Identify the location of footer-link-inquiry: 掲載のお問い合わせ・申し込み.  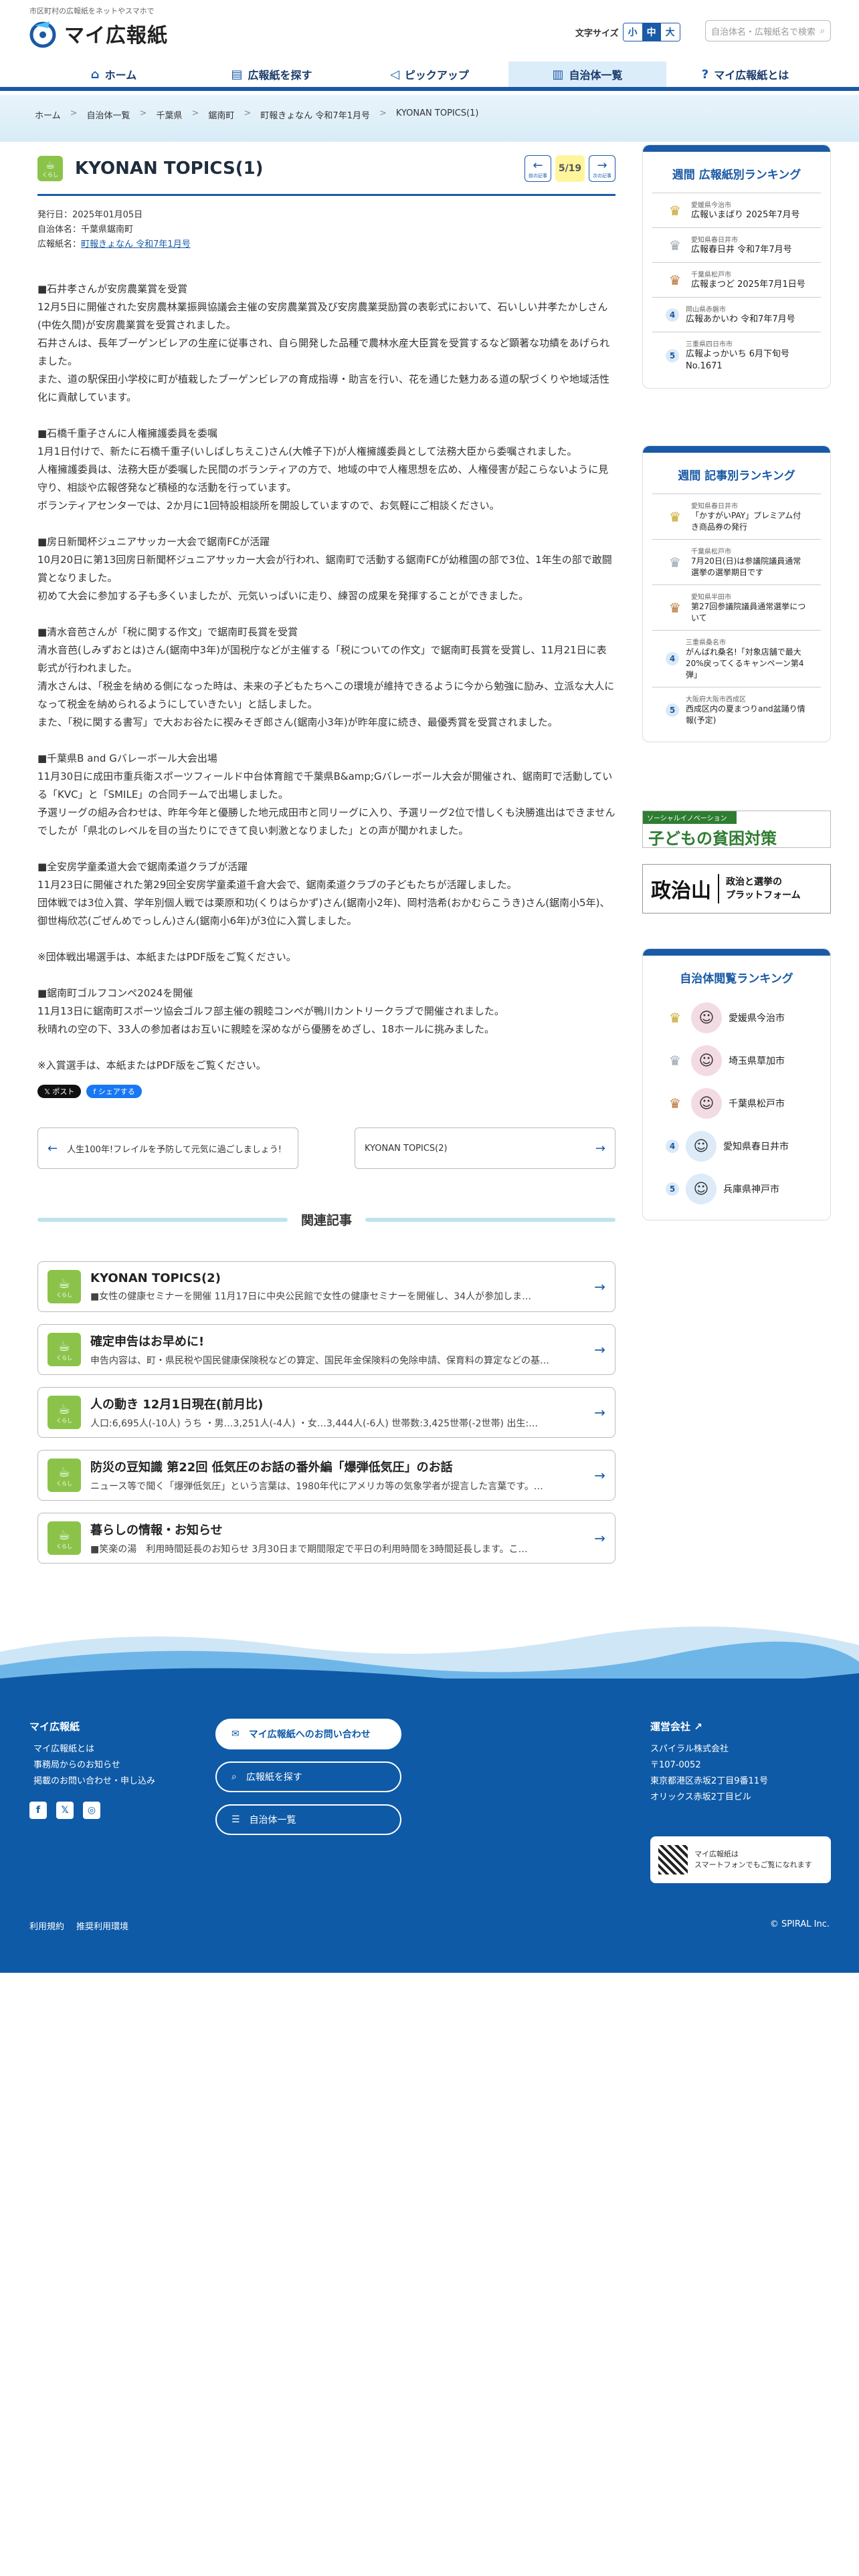
(92, 1782).